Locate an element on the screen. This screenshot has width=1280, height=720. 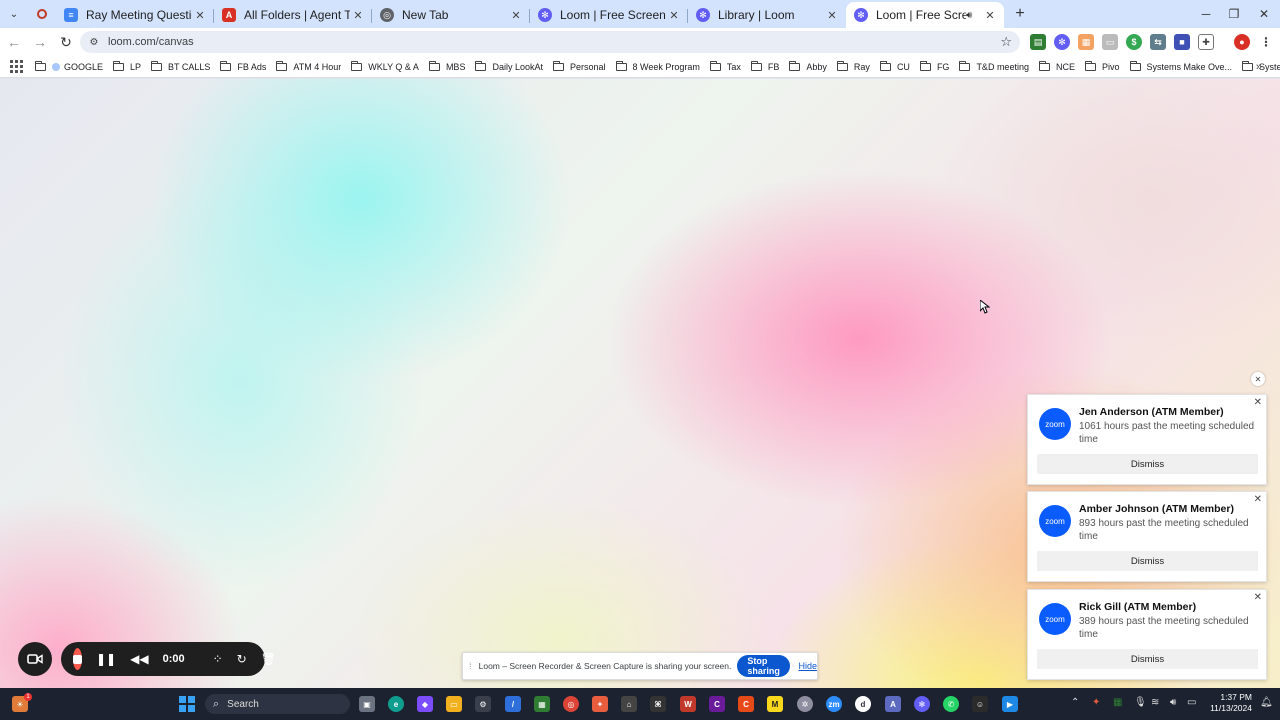
bookmark-fb-ads: FB Ads is located at coordinates (243, 66).